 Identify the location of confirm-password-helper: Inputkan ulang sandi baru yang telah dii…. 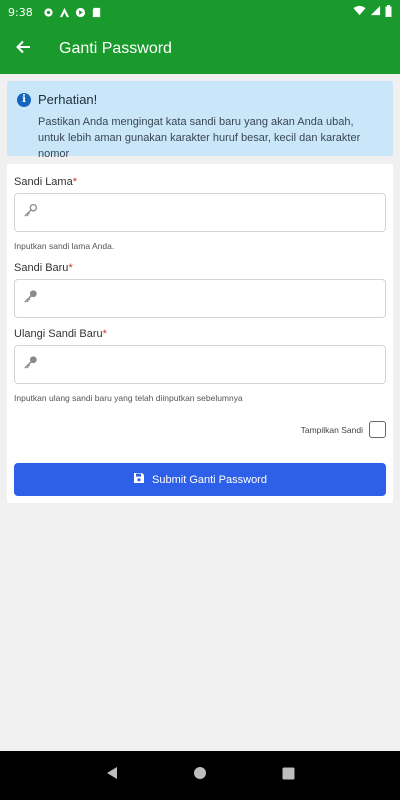
(128, 398).